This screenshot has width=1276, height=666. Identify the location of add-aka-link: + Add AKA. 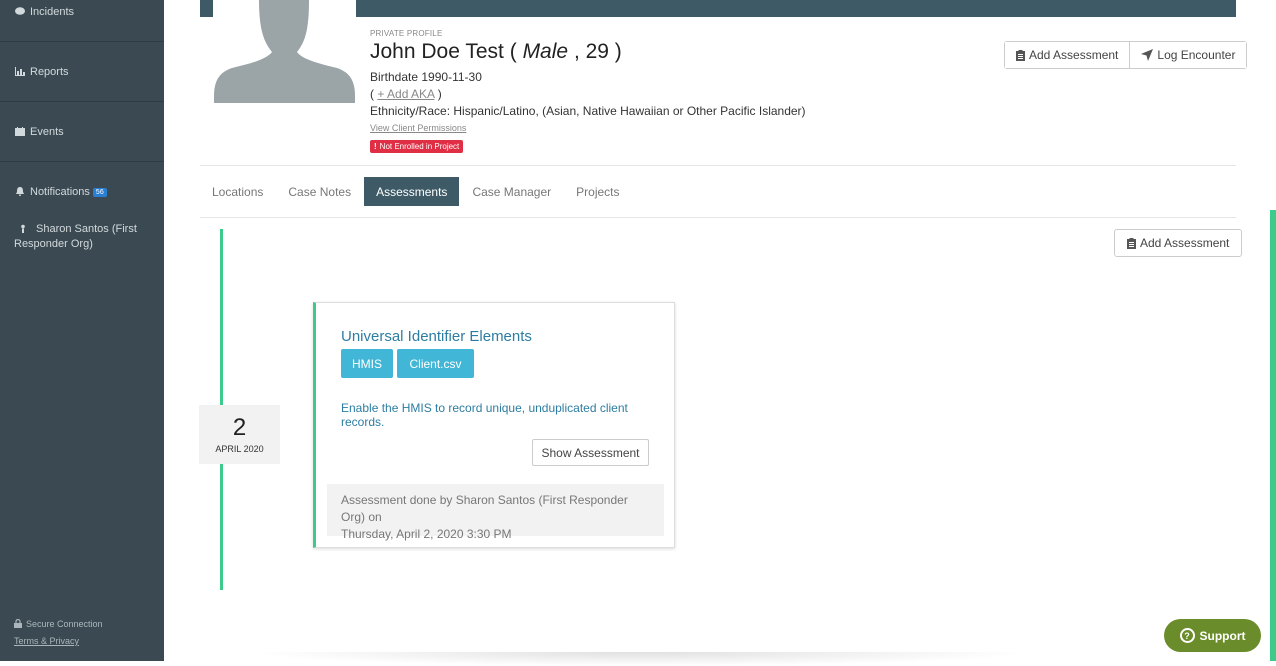
(405, 94).